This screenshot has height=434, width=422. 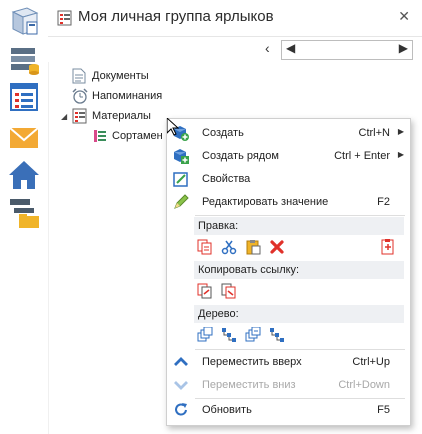 What do you see at coordinates (404, 16) in the screenshot?
I see `close-icon: ✕` at bounding box center [404, 16].